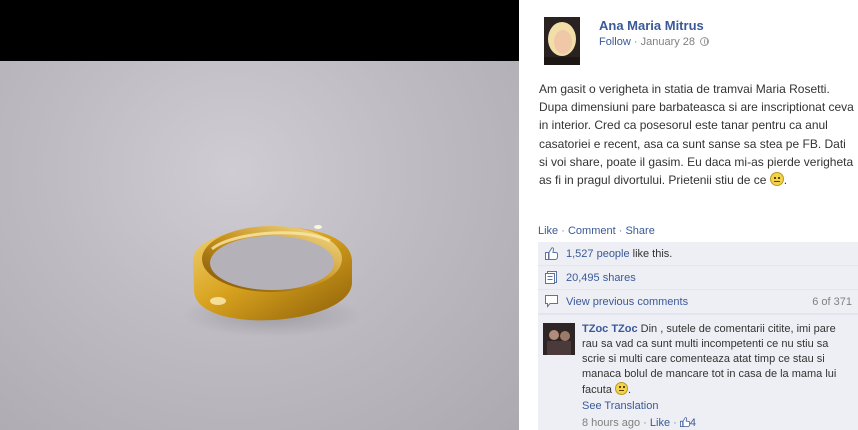 This screenshot has height=430, width=858. I want to click on view-comments-row: View previous comments 6 of 371, so click(698, 302).